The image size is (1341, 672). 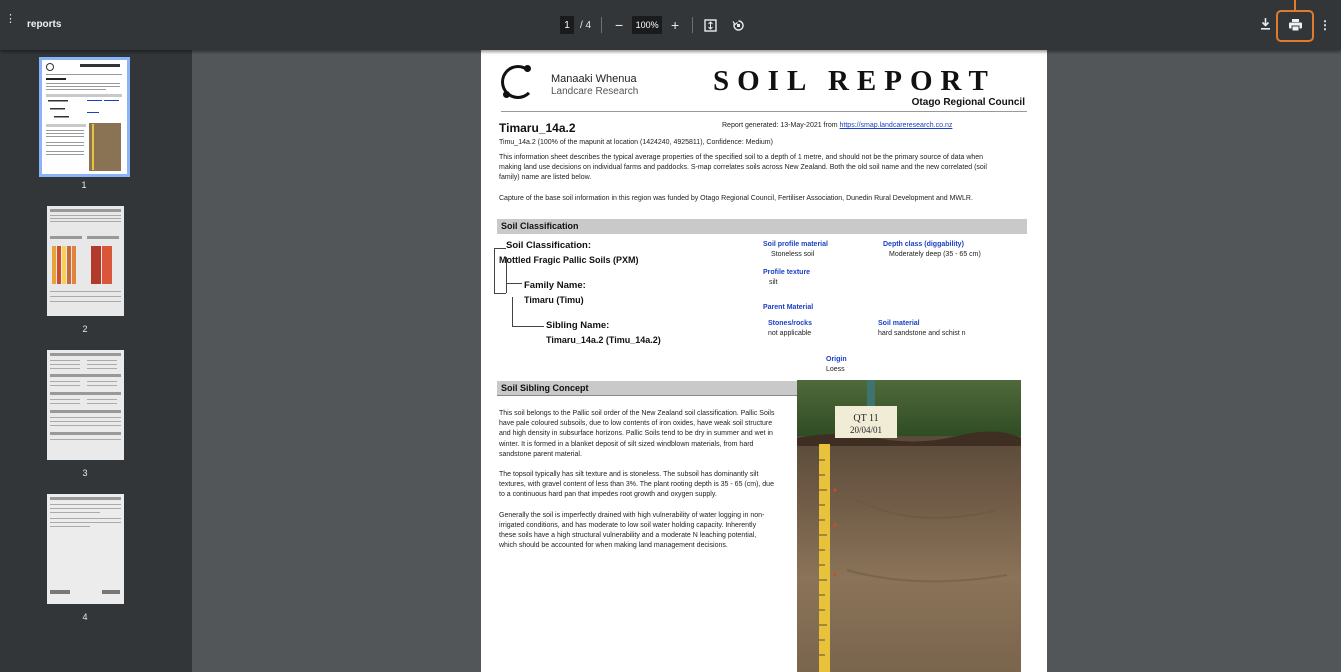 What do you see at coordinates (586, 25) in the screenshot?
I see `page-total: / 4` at bounding box center [586, 25].